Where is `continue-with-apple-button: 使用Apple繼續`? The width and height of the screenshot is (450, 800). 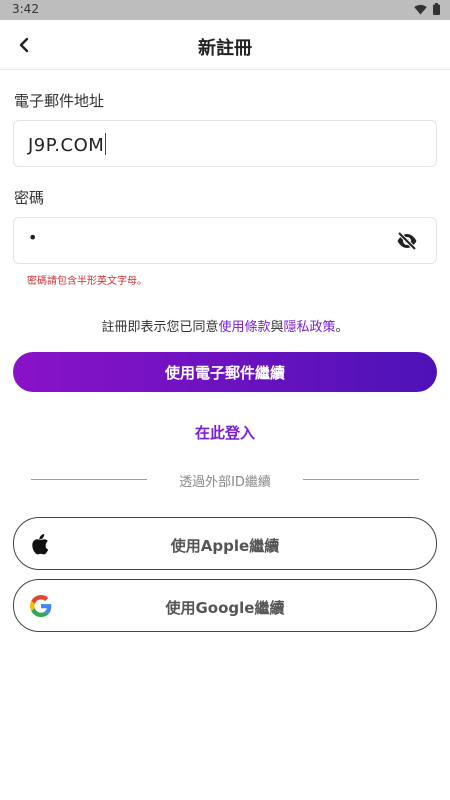 continue-with-apple-button: 使用Apple繼續 is located at coordinates (225, 543).